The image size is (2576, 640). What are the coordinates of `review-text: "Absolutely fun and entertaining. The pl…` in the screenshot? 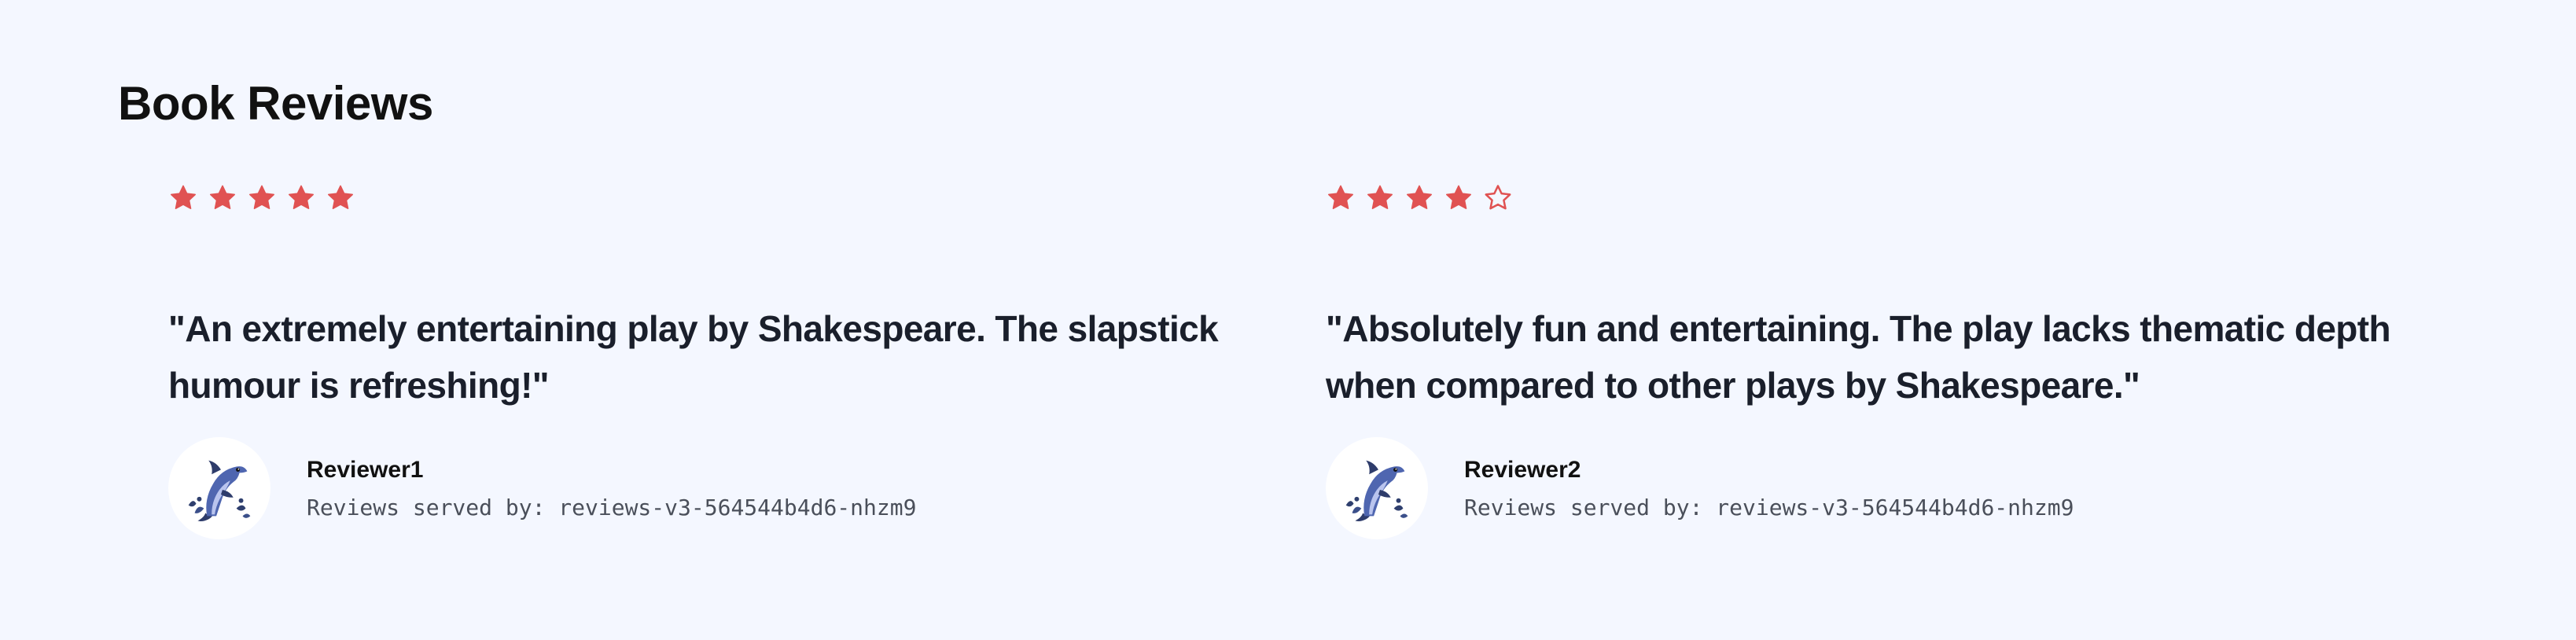 It's located at (1858, 357).